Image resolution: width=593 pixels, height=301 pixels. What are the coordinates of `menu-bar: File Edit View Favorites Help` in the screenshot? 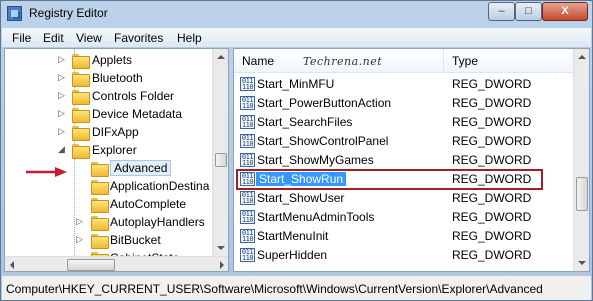 It's located at (296, 38).